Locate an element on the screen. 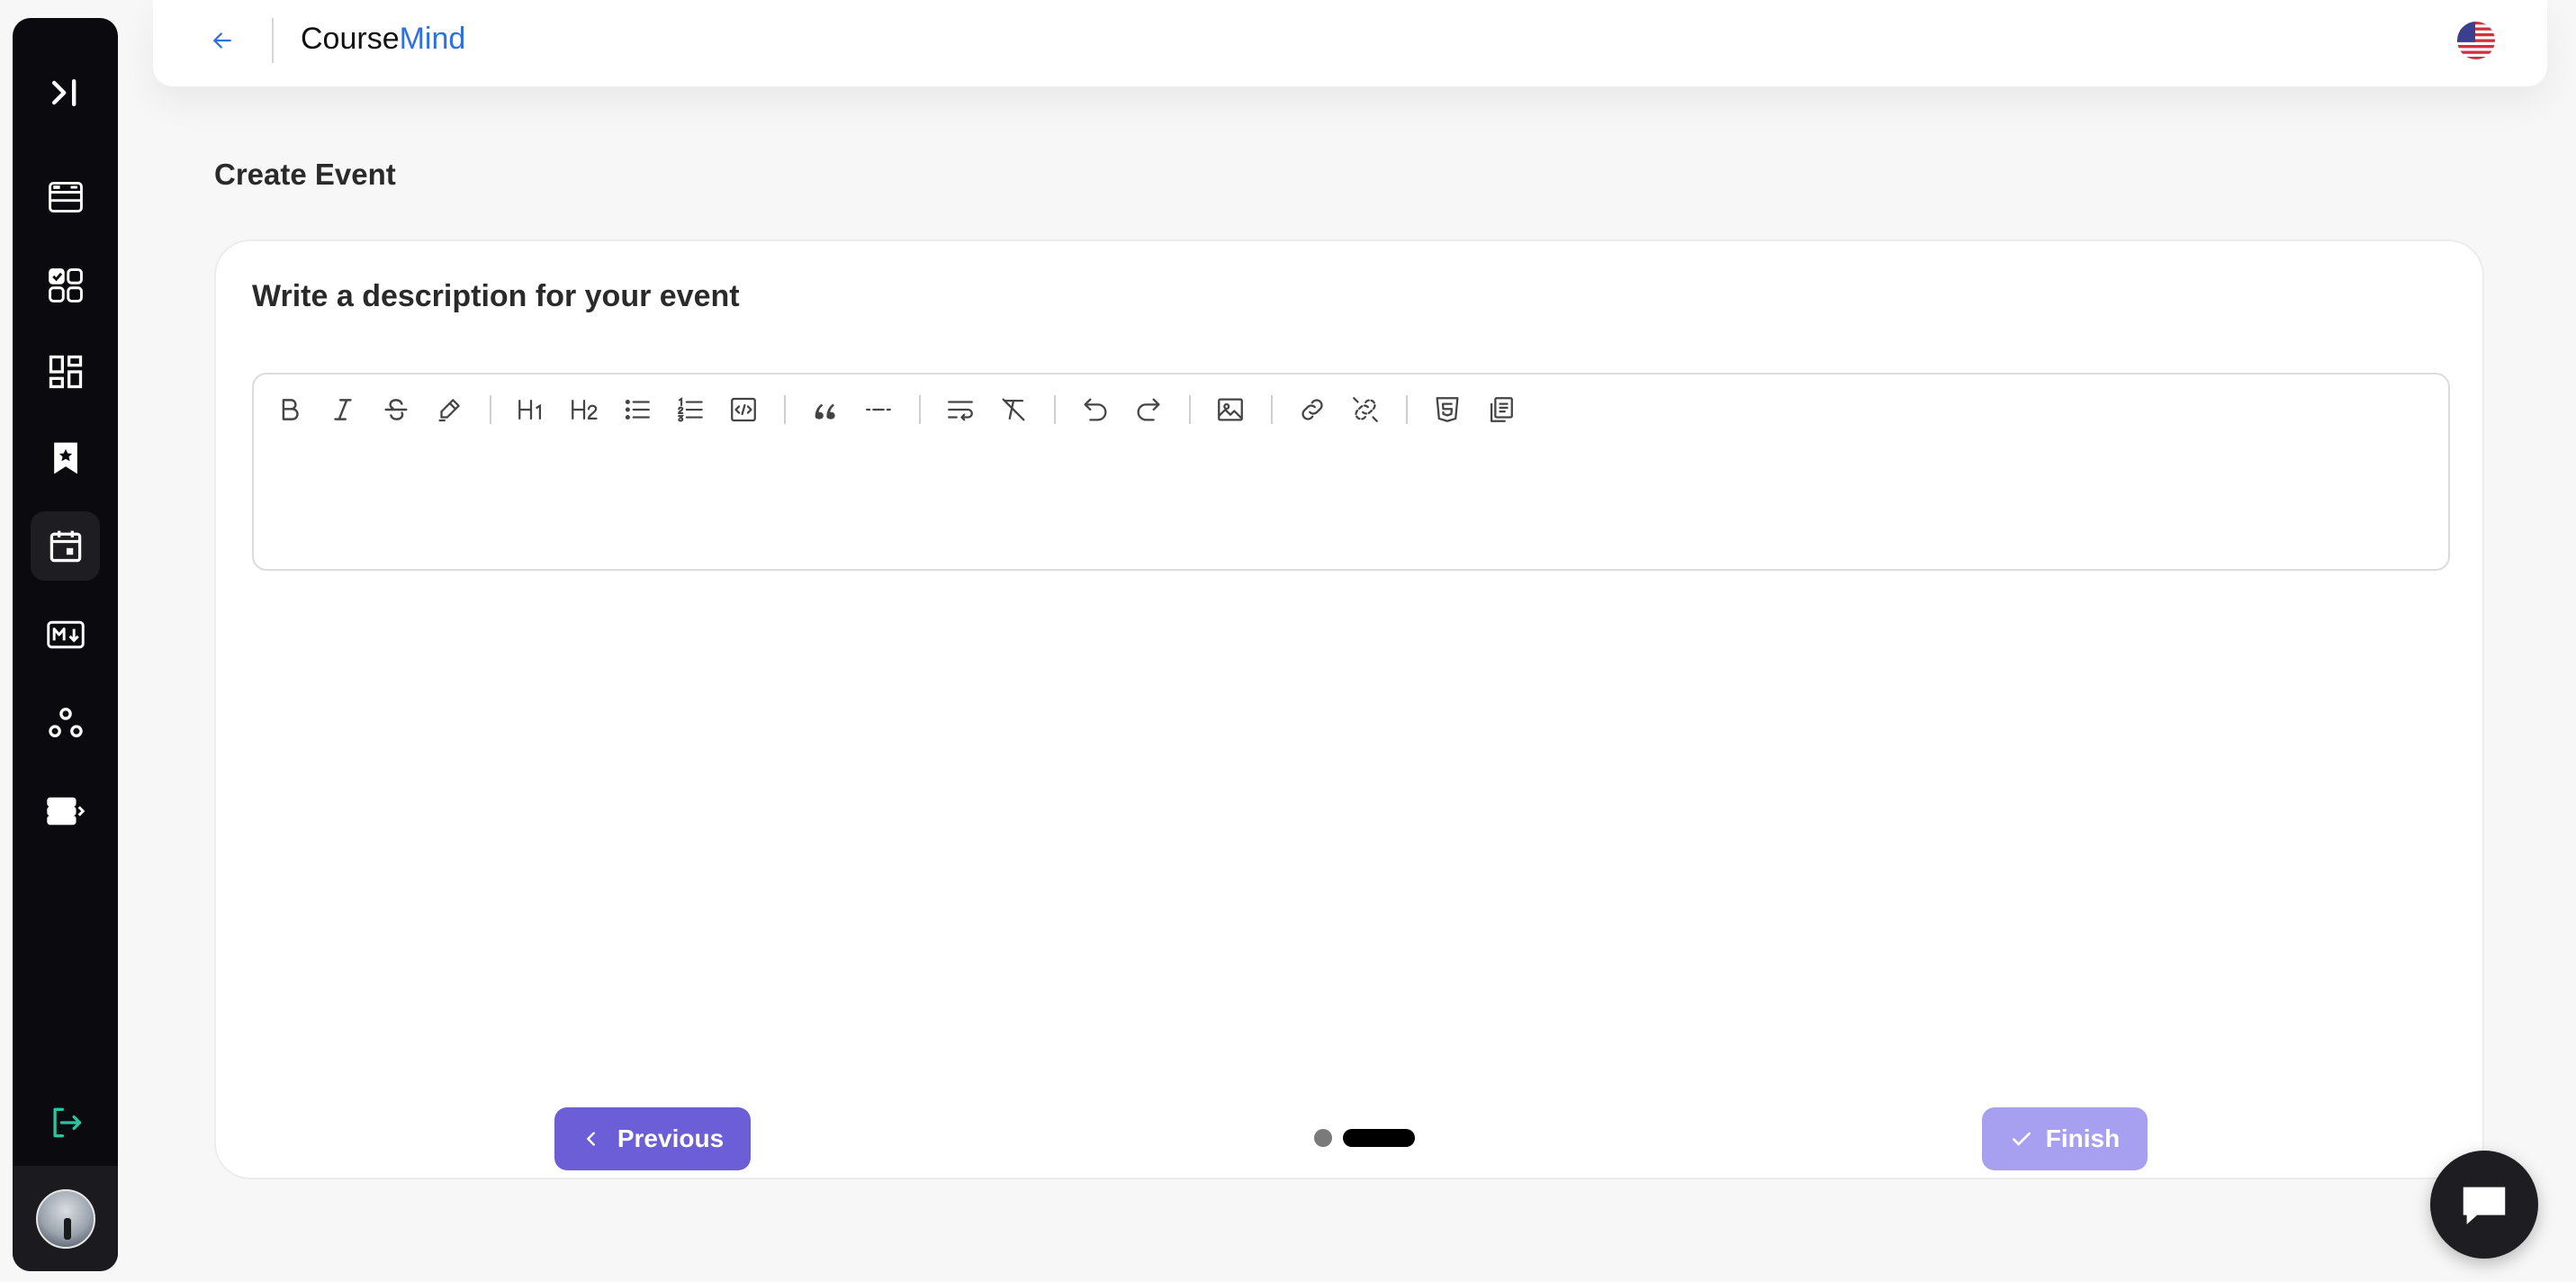  dashboard-icon is located at coordinates (65, 371).